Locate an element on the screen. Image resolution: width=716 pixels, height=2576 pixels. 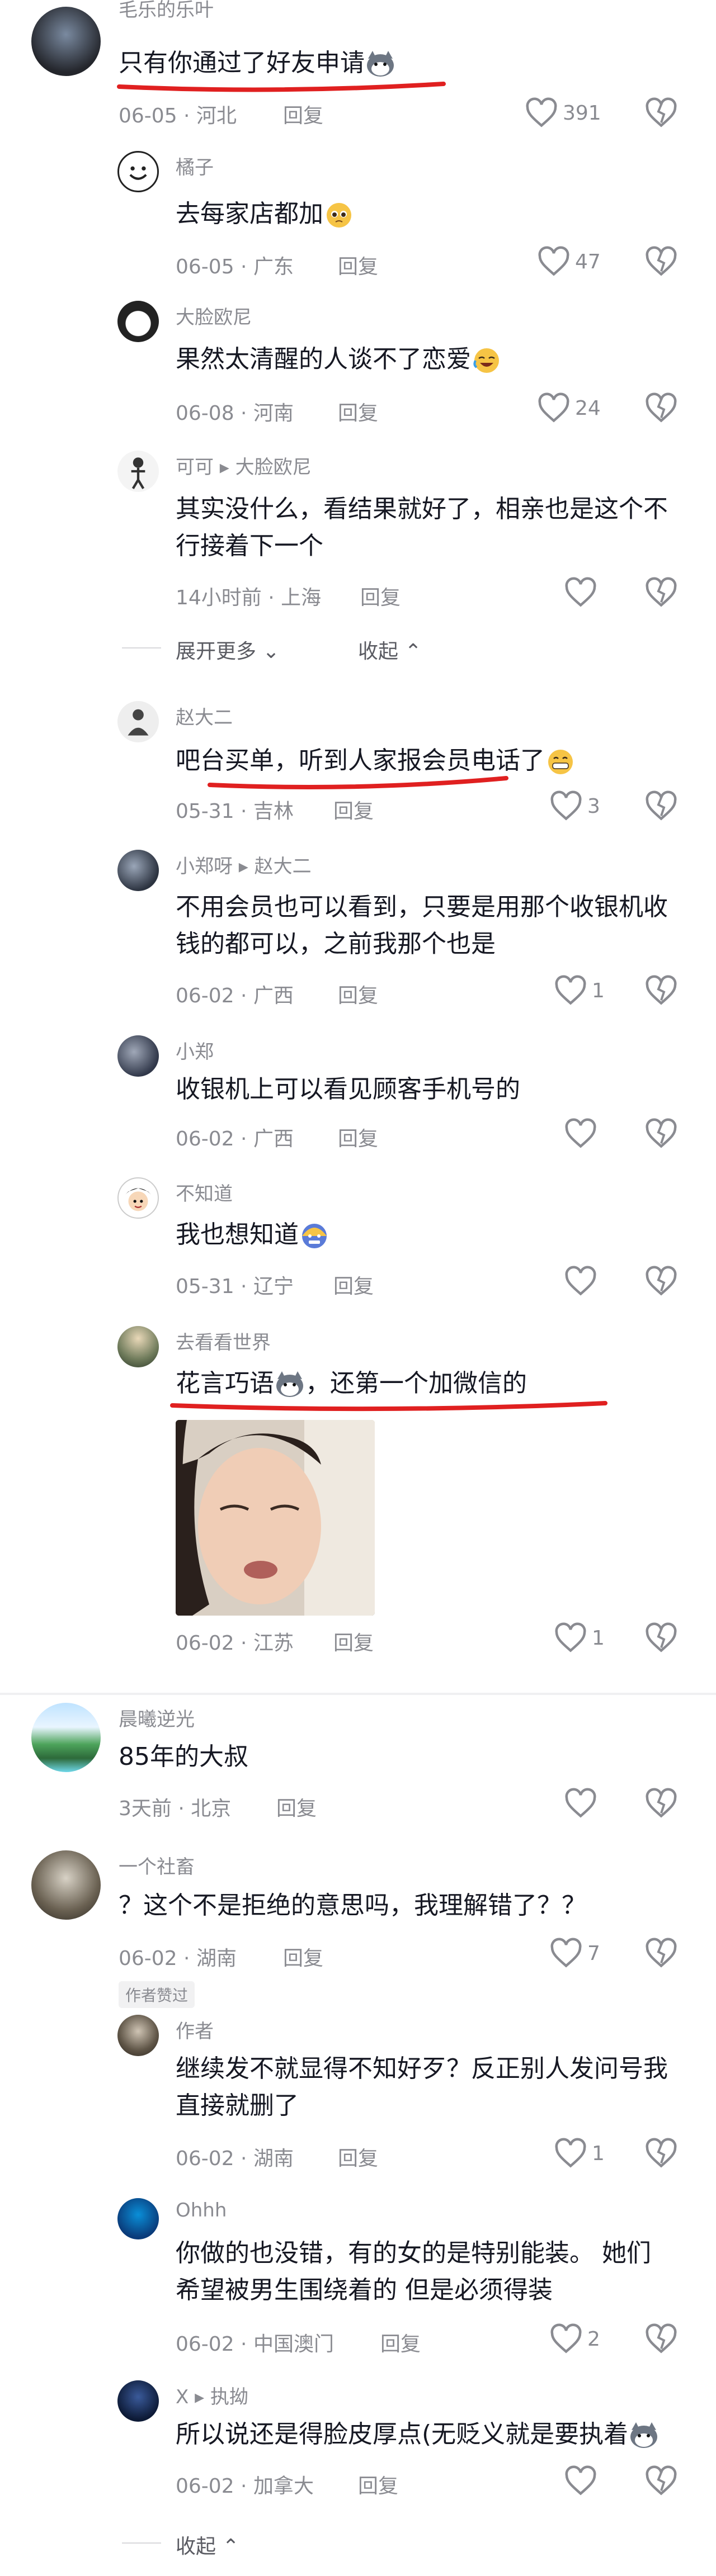
crying-laugh-emoji-icon is located at coordinates (486, 361).